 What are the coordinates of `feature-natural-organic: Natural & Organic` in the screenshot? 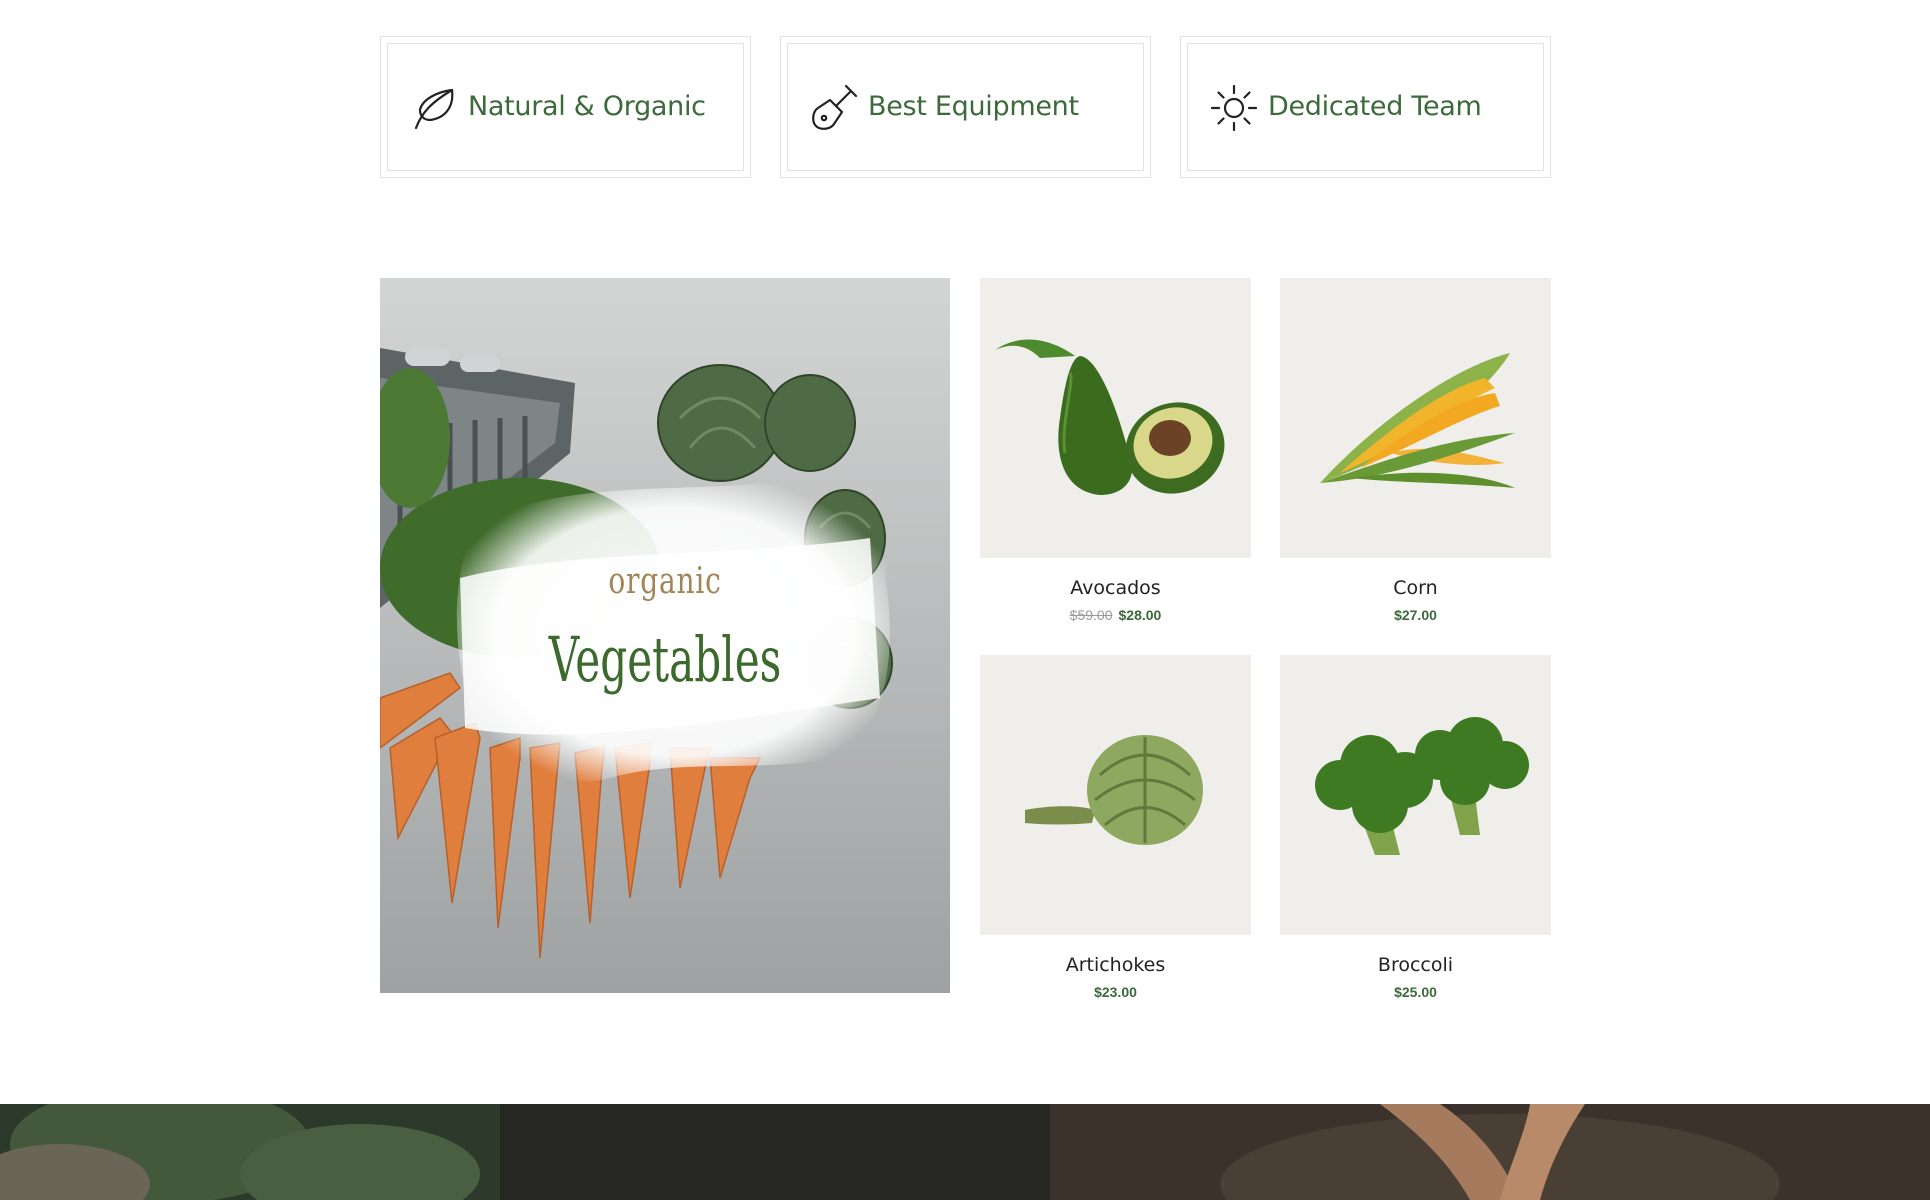 It's located at (565, 107).